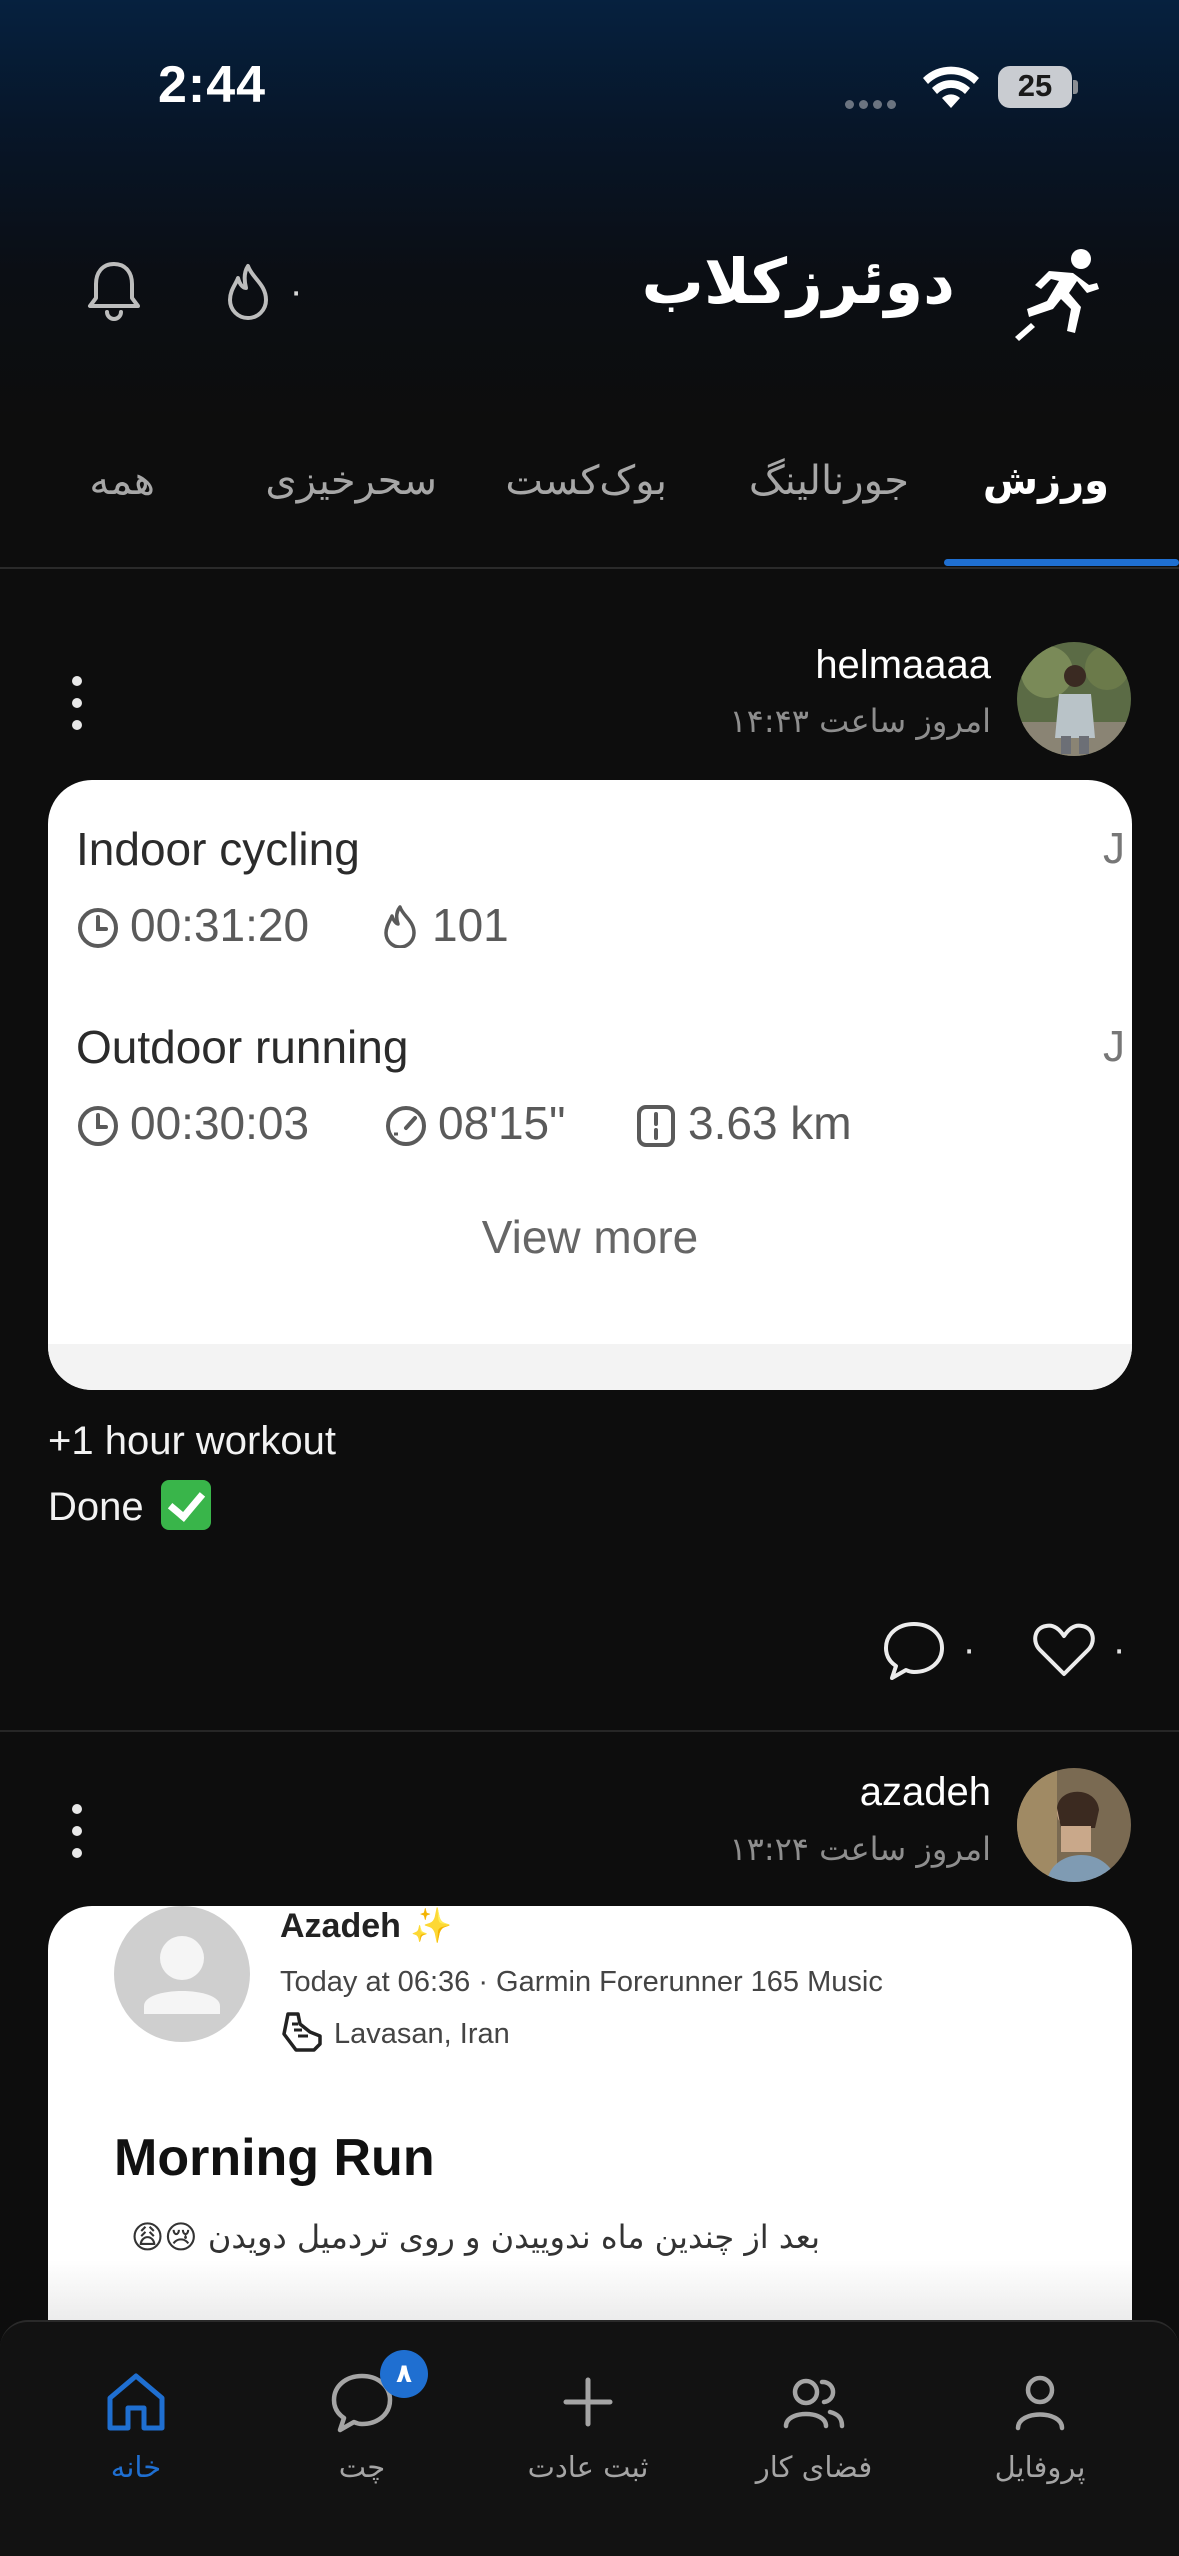 The width and height of the screenshot is (1179, 2556). I want to click on tab-all: همه, so click(122, 481).